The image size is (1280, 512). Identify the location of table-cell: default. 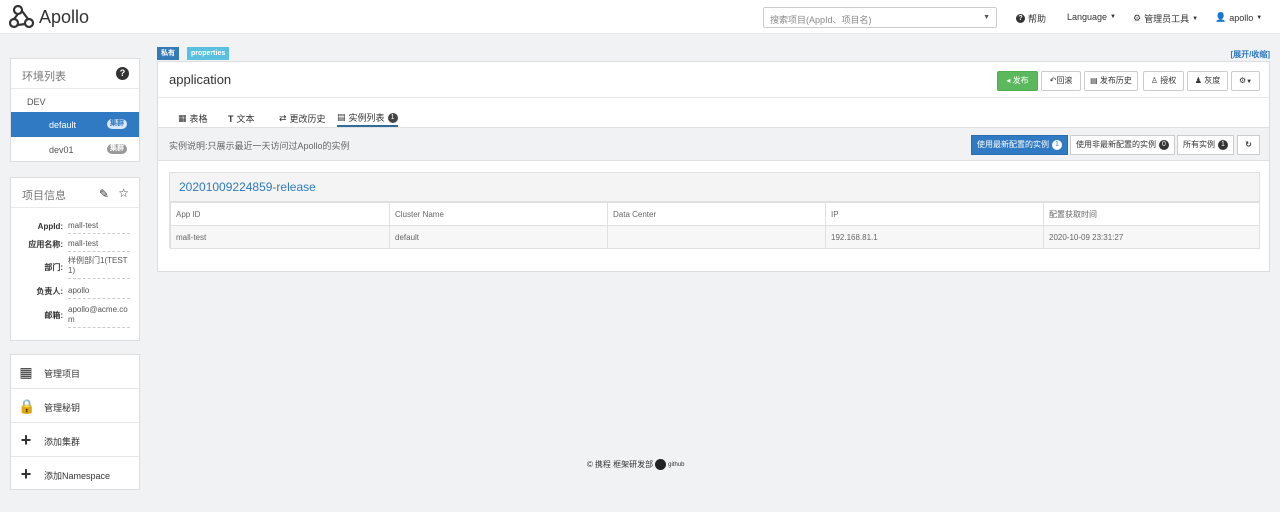
(498, 237).